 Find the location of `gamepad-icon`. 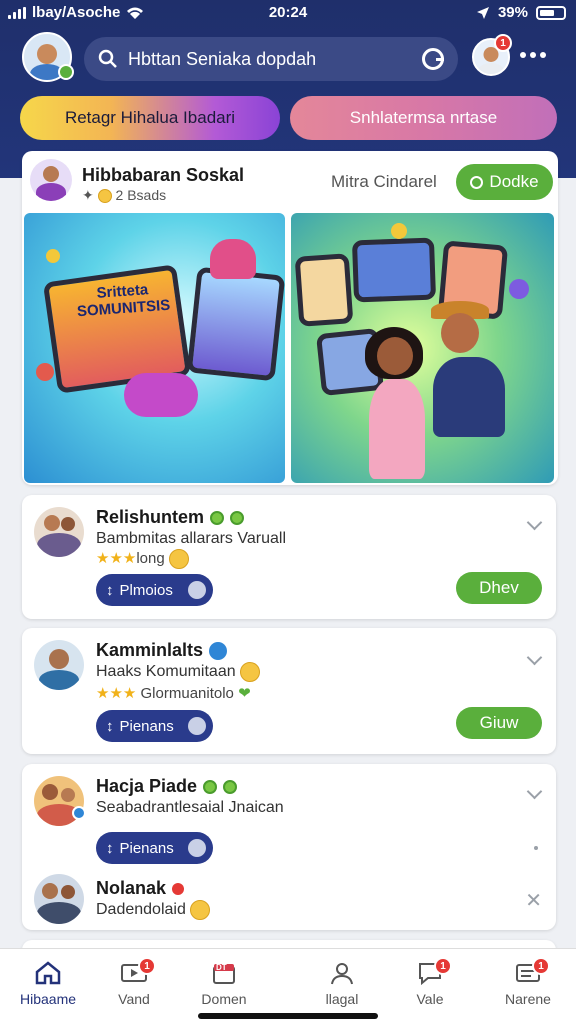

gamepad-icon is located at coordinates (161, 395).